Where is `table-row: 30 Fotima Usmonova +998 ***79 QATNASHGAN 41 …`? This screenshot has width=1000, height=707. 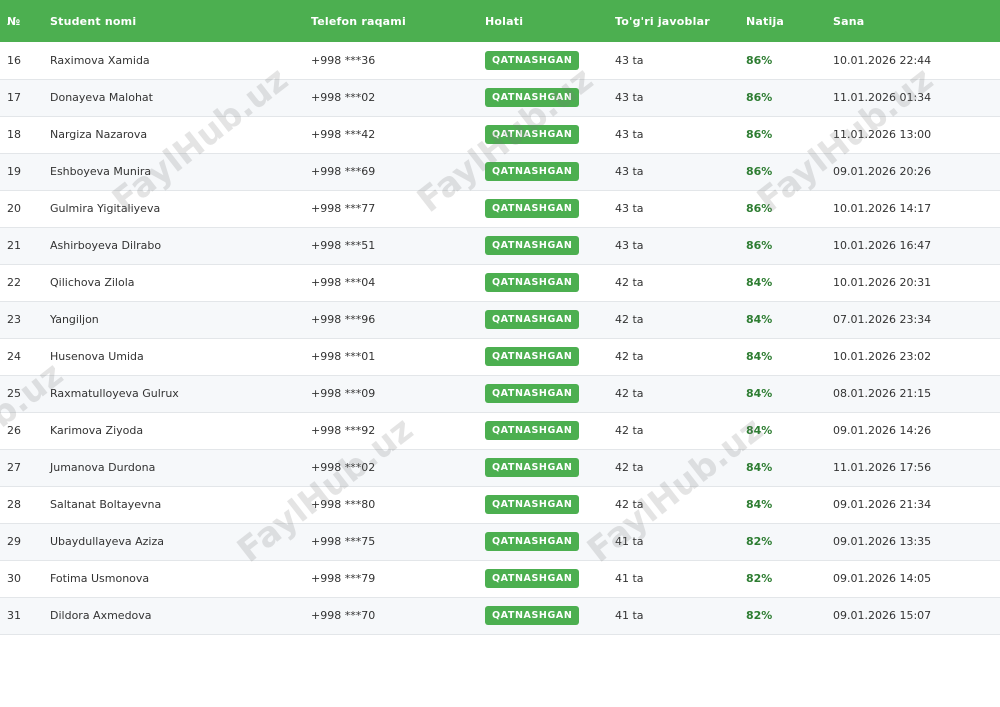 table-row: 30 Fotima Usmonova +998 ***79 QATNASHGAN 41 … is located at coordinates (500, 578).